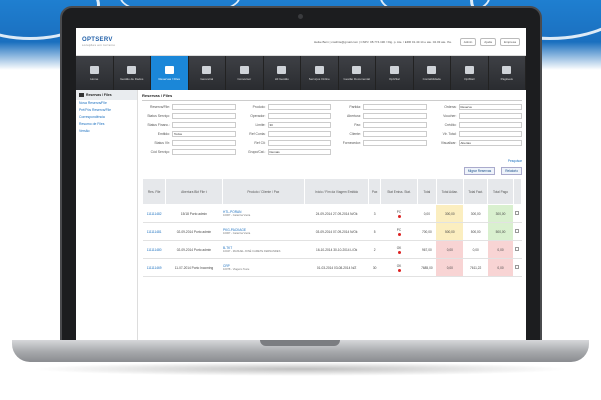  I want to click on reservation-code: 111111469, so click(154, 267).